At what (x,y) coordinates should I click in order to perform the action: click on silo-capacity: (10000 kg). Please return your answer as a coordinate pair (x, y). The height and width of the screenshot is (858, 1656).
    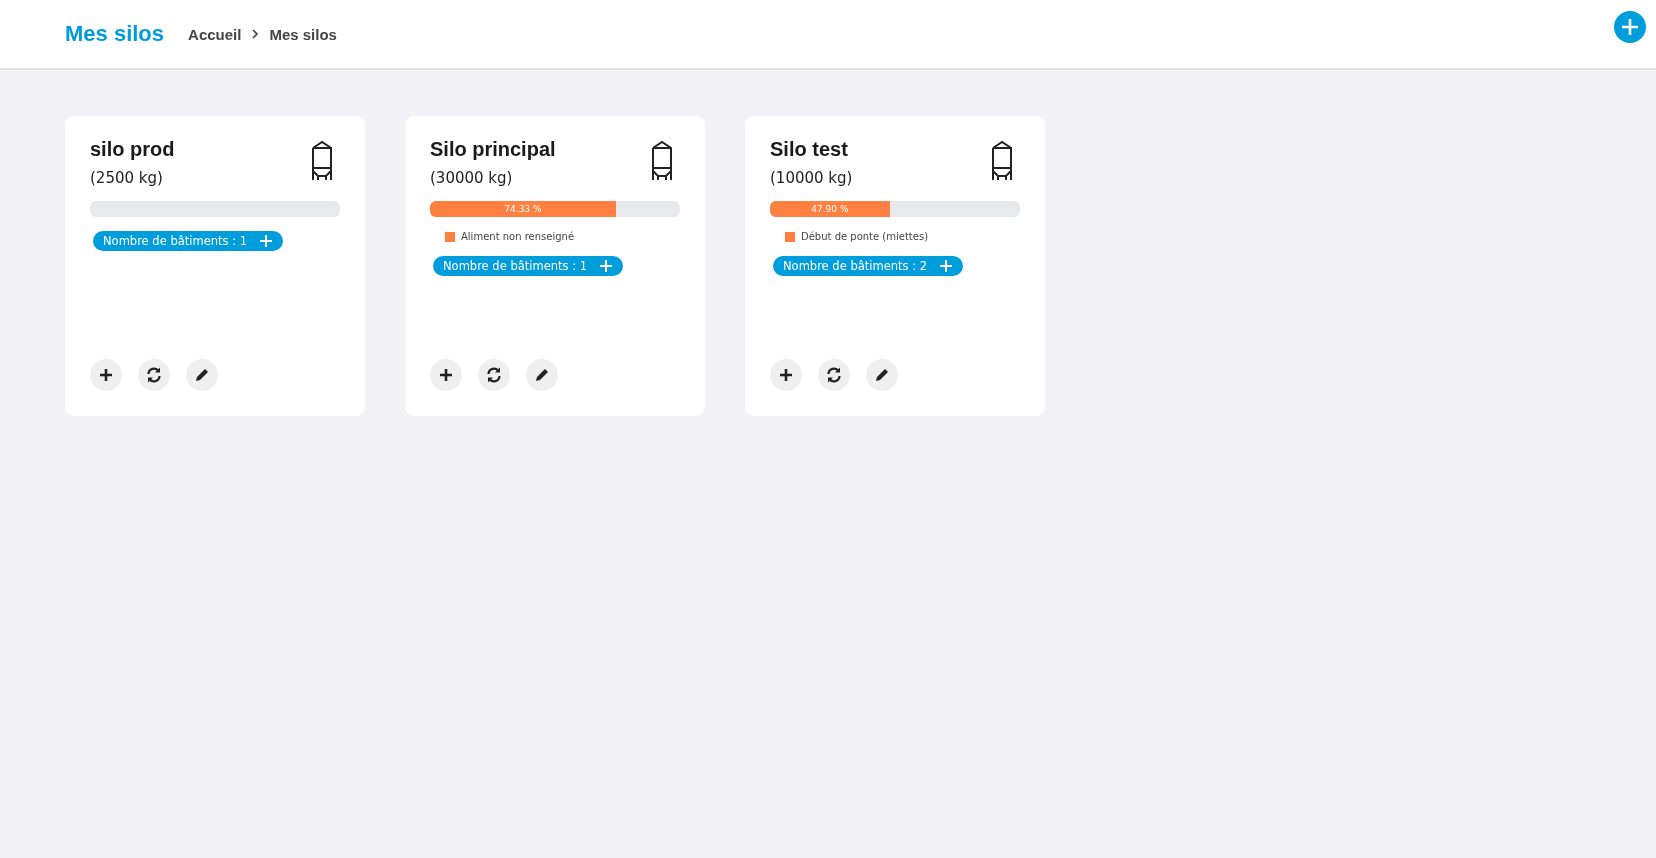
    Looking at the image, I should click on (811, 178).